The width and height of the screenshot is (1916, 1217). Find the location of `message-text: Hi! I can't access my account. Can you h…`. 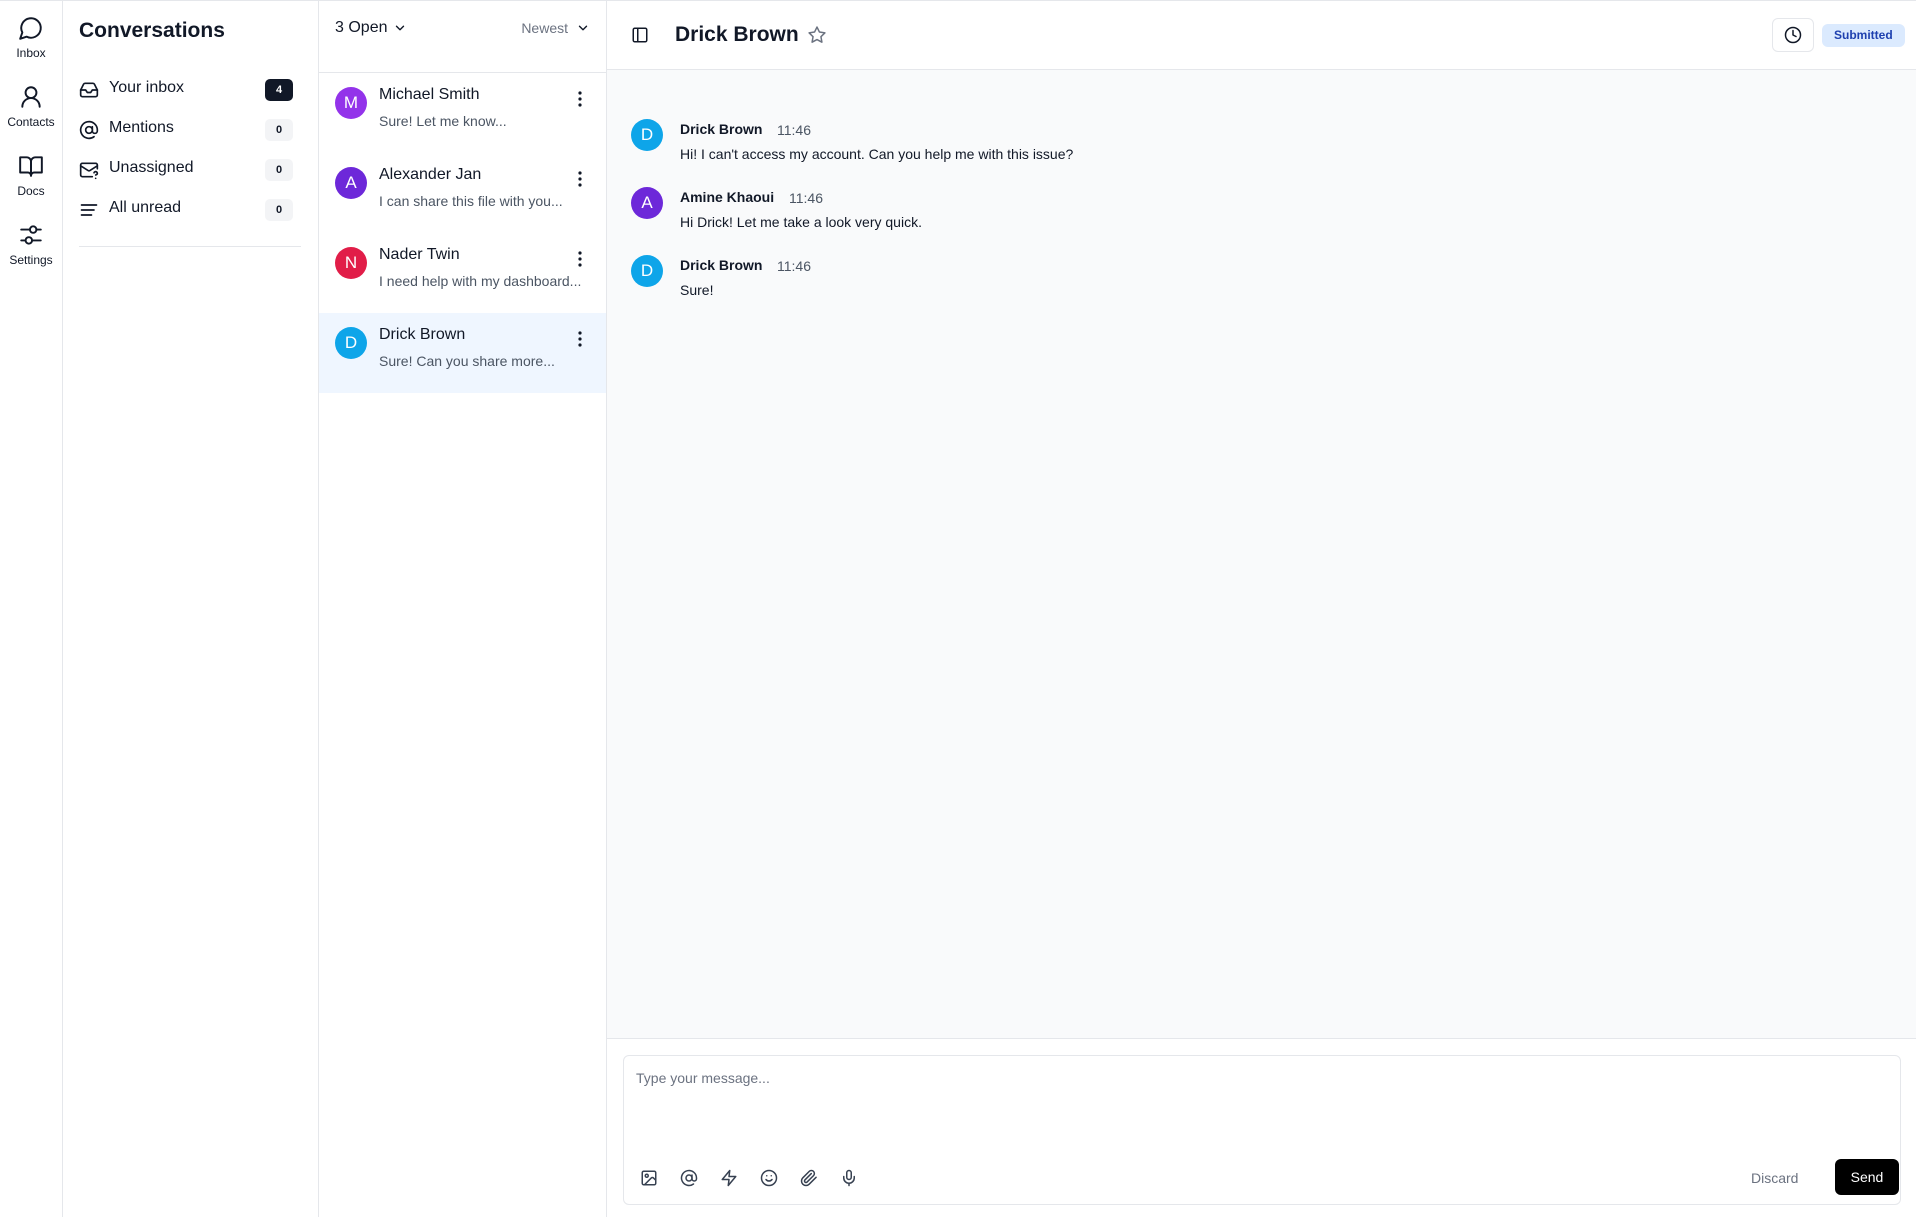

message-text: Hi! I can't access my account. Can you h… is located at coordinates (877, 154).